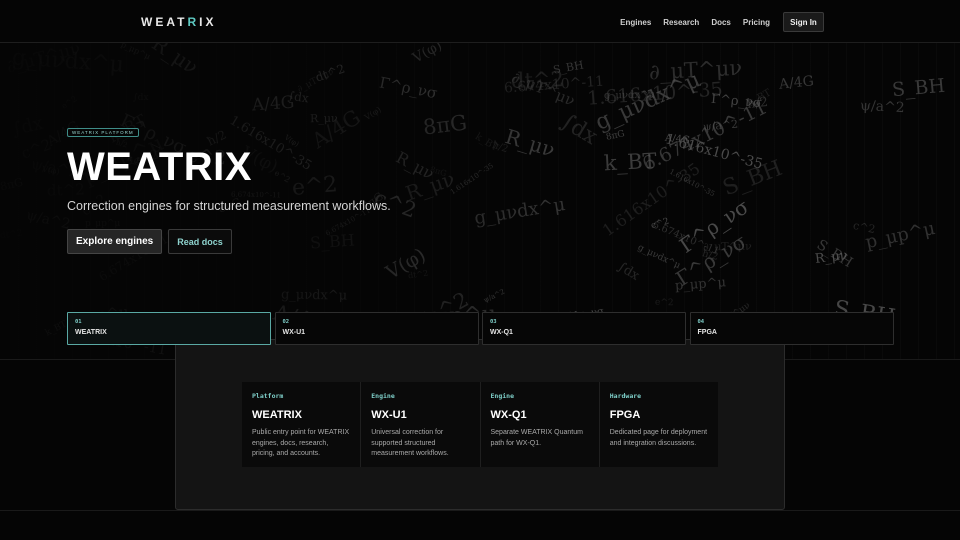 The image size is (960, 540). What do you see at coordinates (536, 438) in the screenshot?
I see `card-description: Separate WEATRIX Quantum path for WX-Q1.` at bounding box center [536, 438].